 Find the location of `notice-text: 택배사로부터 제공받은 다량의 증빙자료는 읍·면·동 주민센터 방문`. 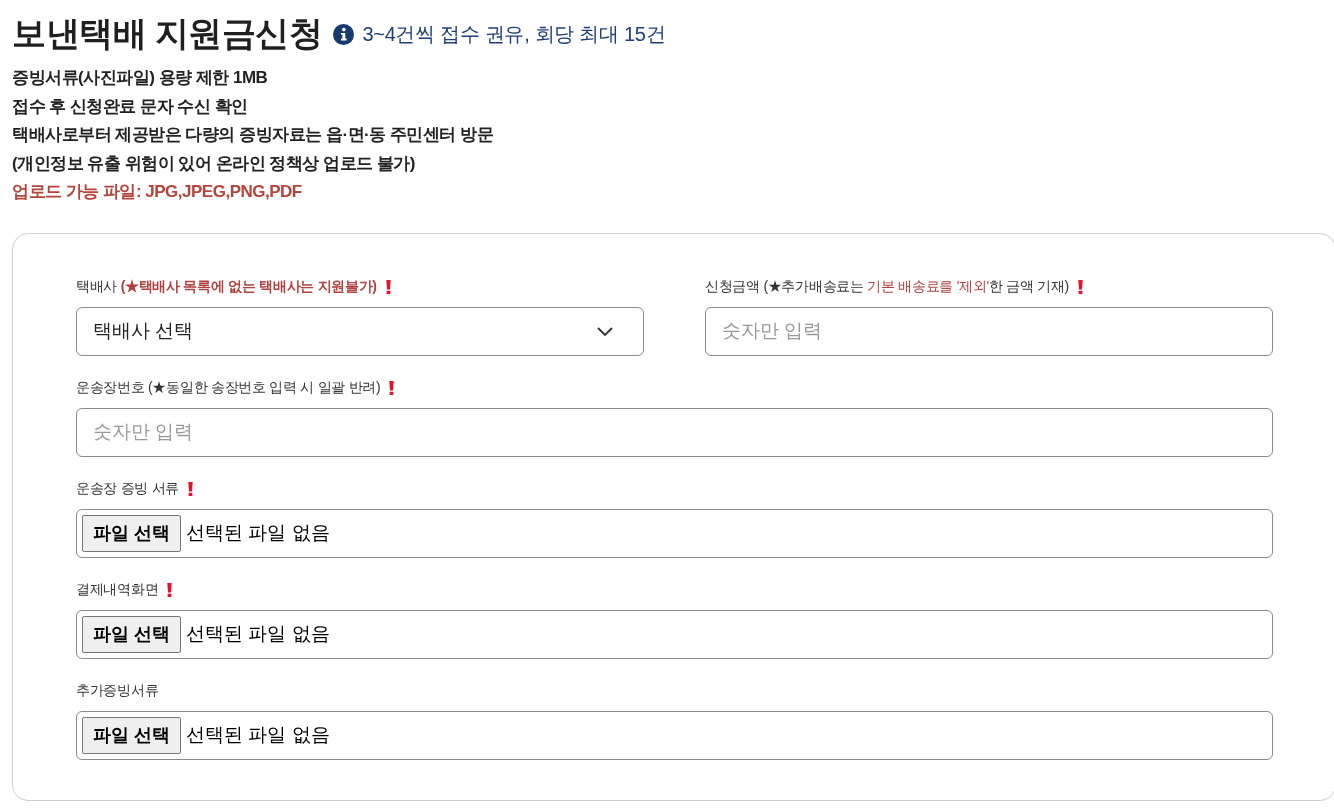

notice-text: 택배사로부터 제공받은 다량의 증빙자료는 읍·면·동 주민센터 방문 is located at coordinates (253, 135).